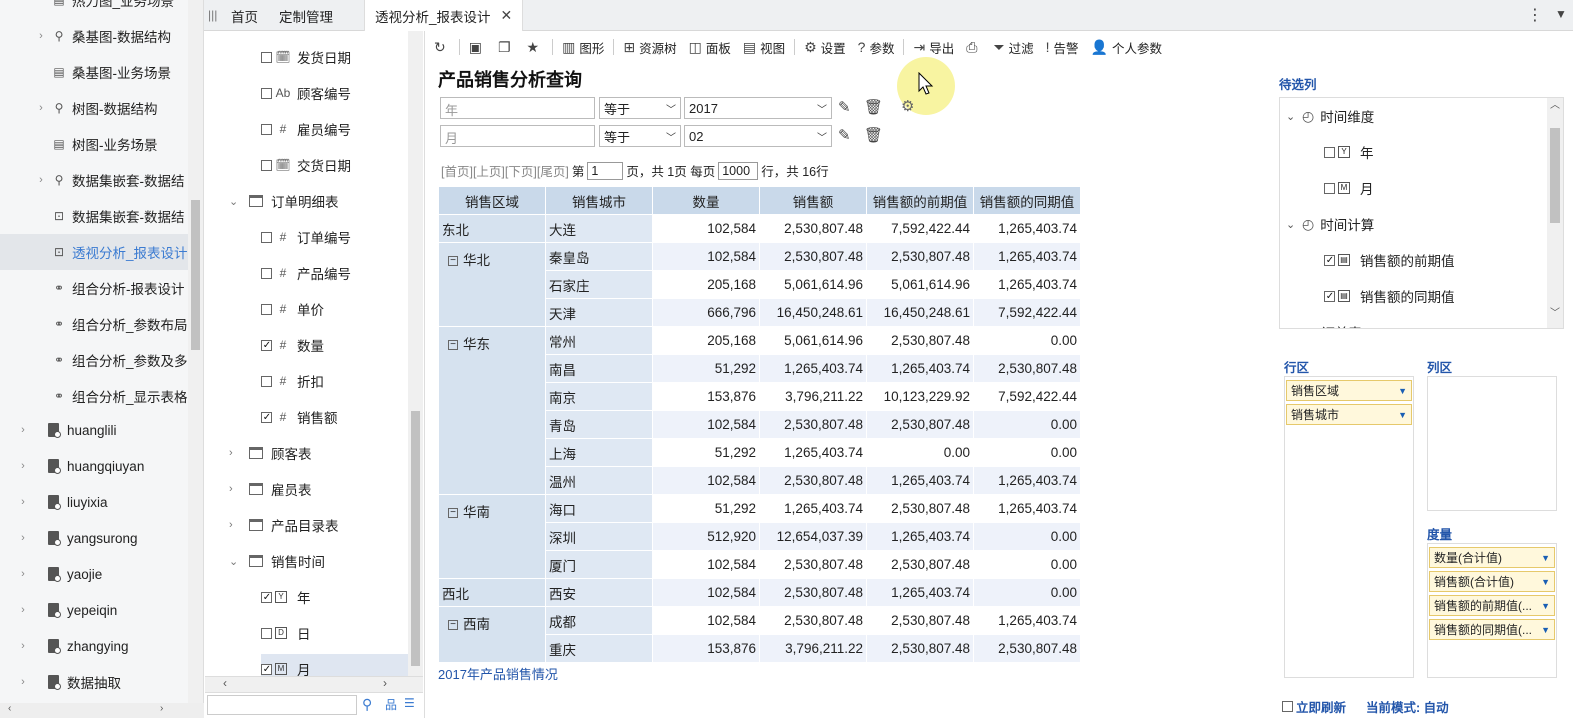  Describe the element at coordinates (94, 502) in the screenshot. I see `nav-user-folder: › liuyixia` at that location.